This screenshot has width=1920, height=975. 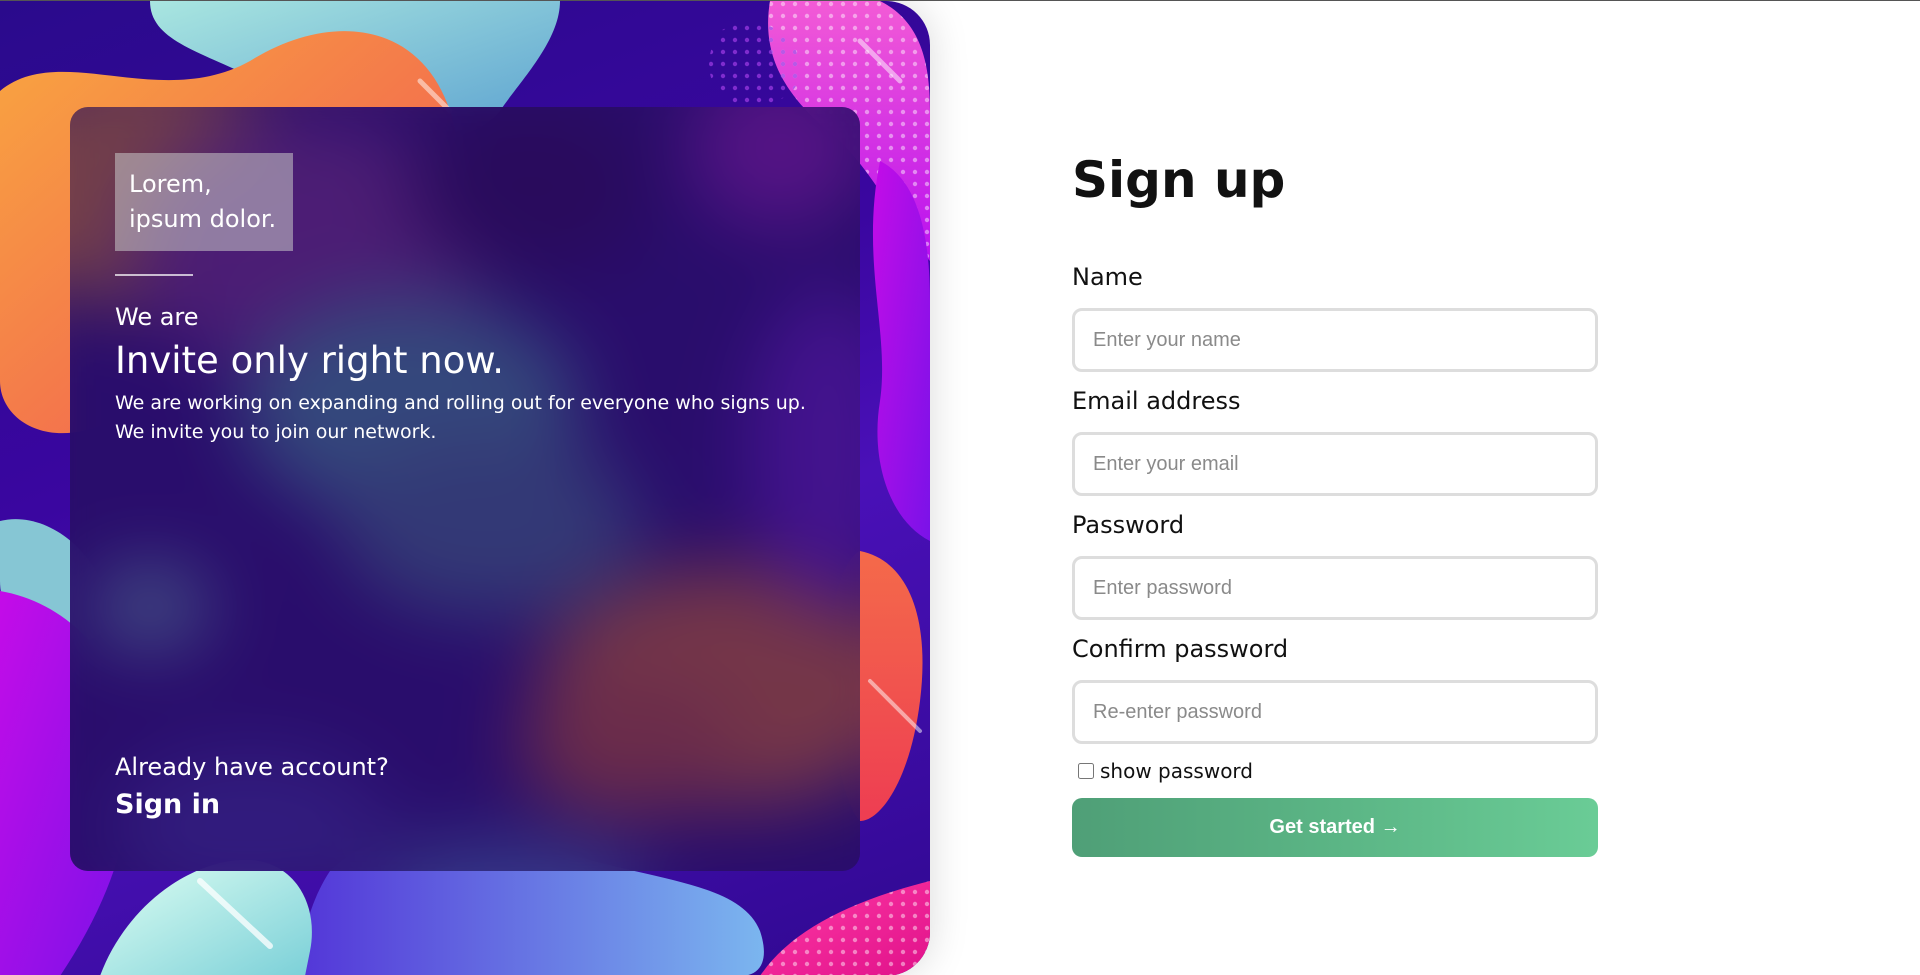 I want to click on password-input, so click(x=1335, y=588).